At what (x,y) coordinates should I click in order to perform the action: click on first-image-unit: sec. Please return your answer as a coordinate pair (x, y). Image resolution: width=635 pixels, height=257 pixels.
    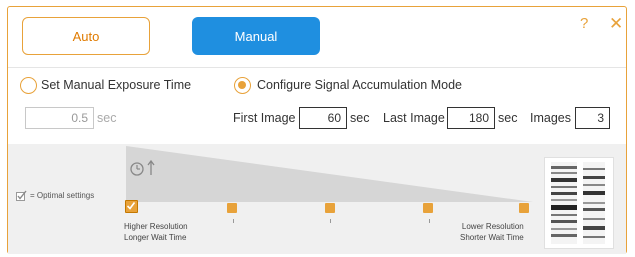
    Looking at the image, I should click on (360, 118).